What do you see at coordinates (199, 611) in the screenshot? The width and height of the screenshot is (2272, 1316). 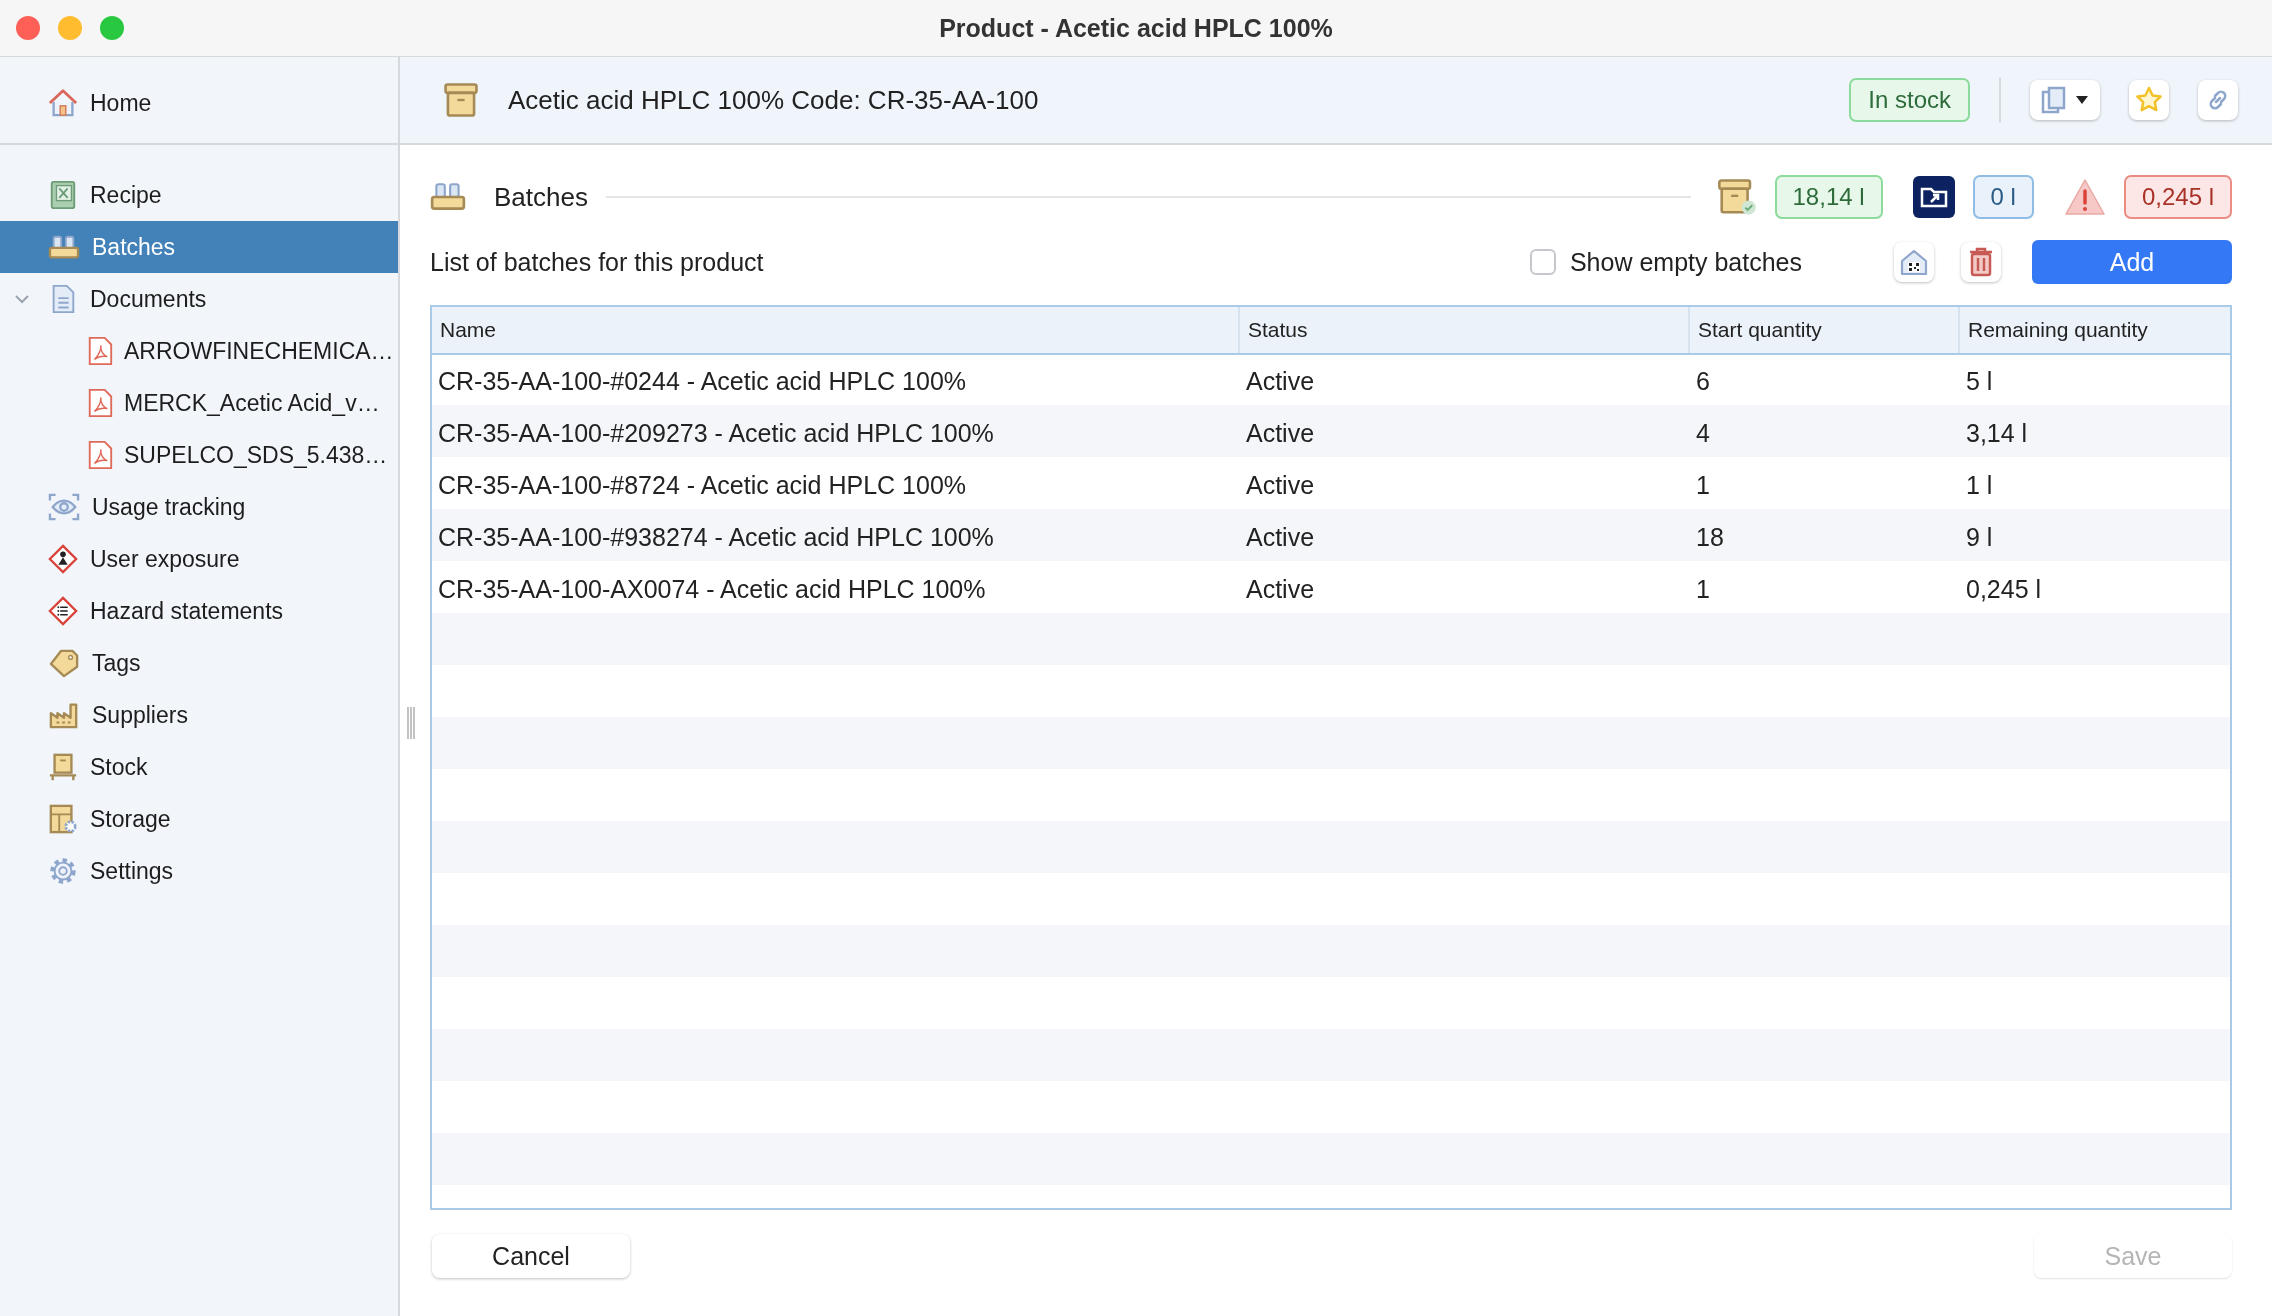 I see `sidebar-item: Hazard statements` at bounding box center [199, 611].